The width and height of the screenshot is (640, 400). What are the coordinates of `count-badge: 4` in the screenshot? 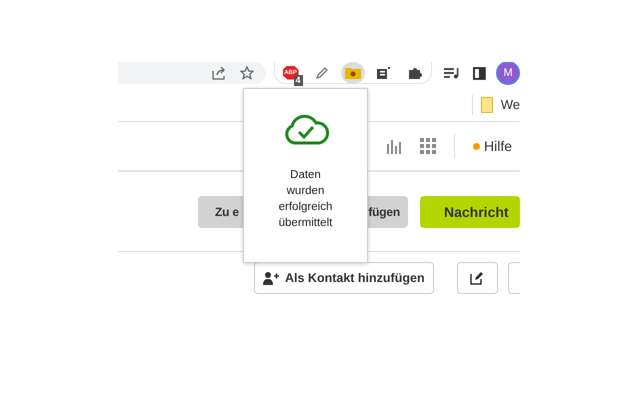 It's located at (298, 80).